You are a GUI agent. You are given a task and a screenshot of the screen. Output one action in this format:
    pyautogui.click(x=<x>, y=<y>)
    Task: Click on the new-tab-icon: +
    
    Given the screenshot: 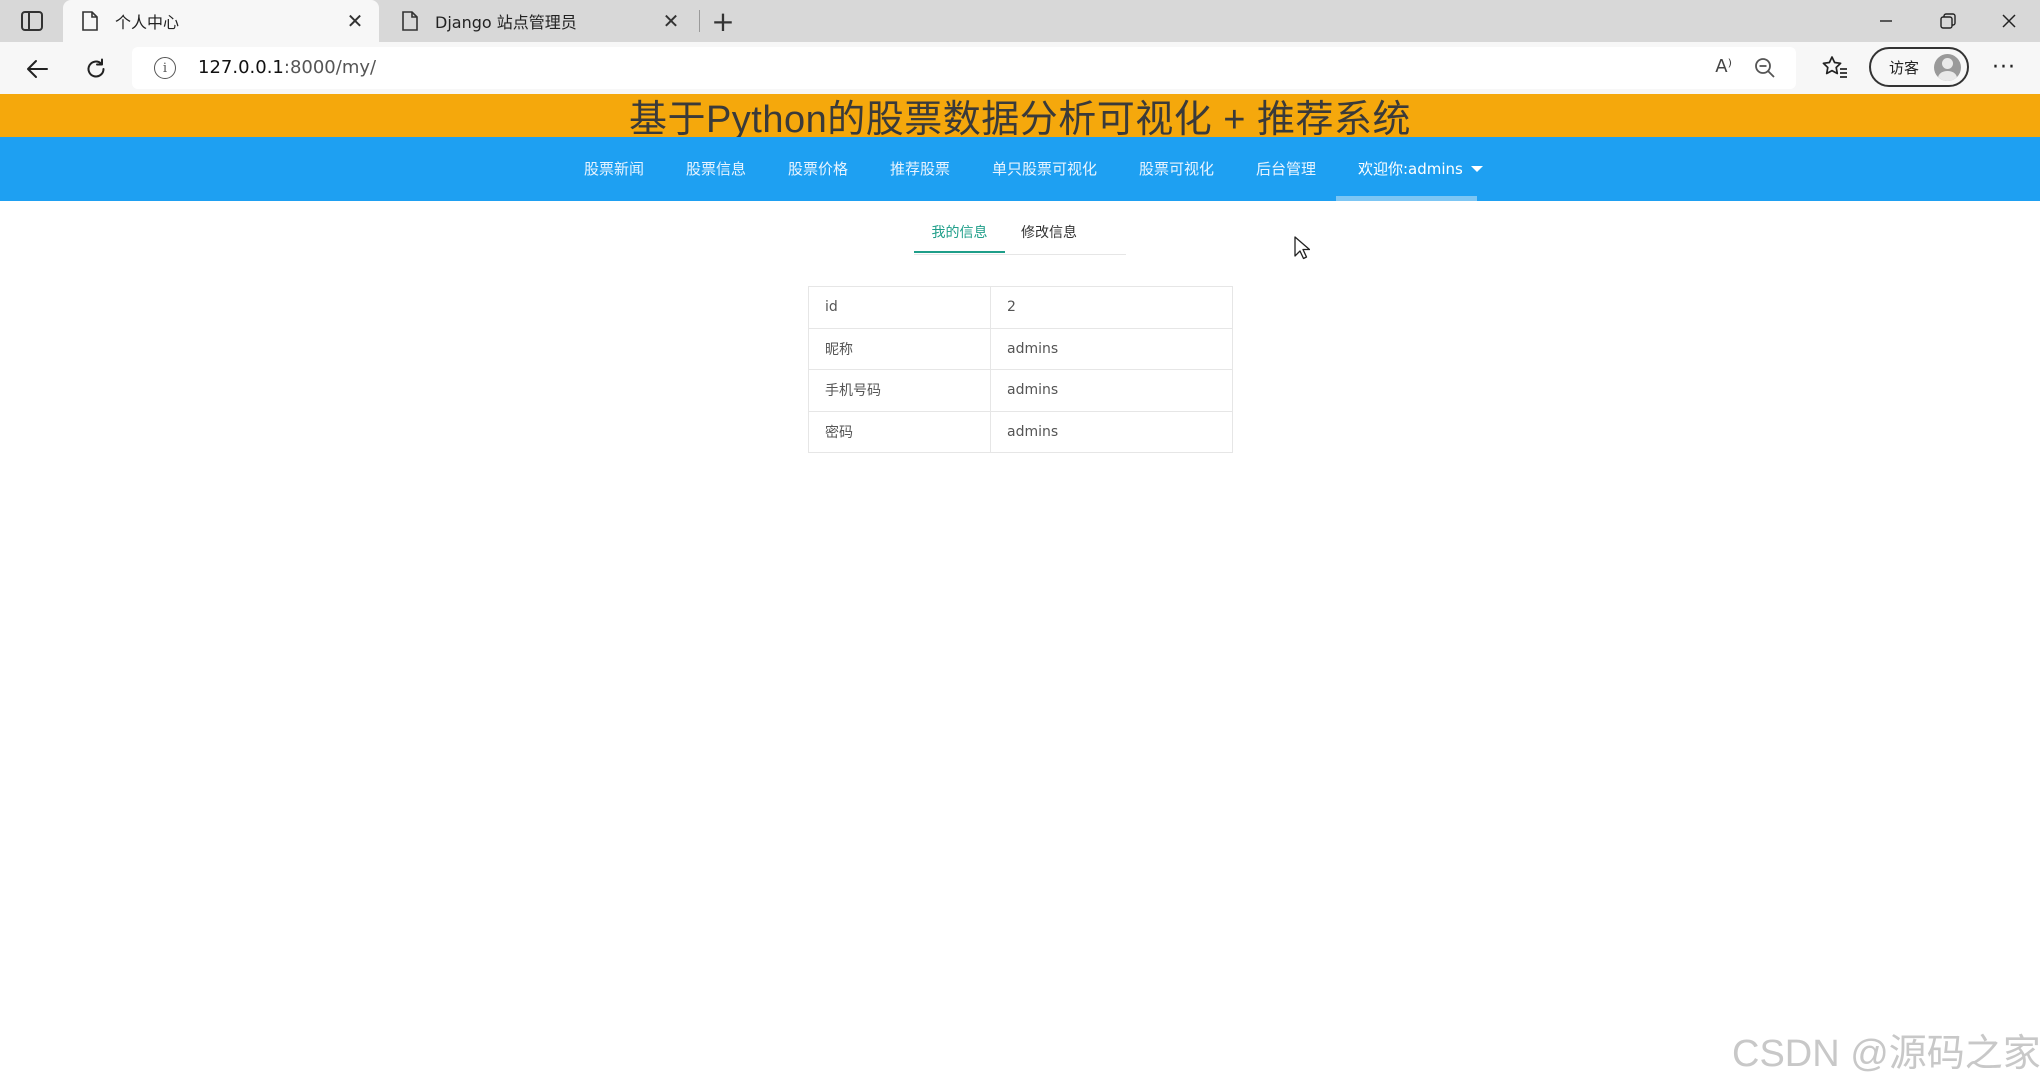 What is the action you would take?
    pyautogui.click(x=723, y=21)
    